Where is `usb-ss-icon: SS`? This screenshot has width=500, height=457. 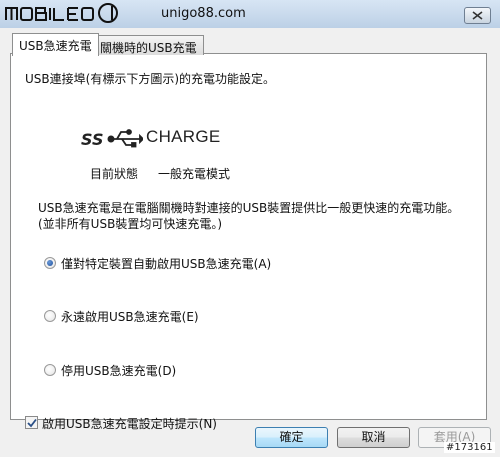
usb-ss-icon: SS is located at coordinates (112, 139).